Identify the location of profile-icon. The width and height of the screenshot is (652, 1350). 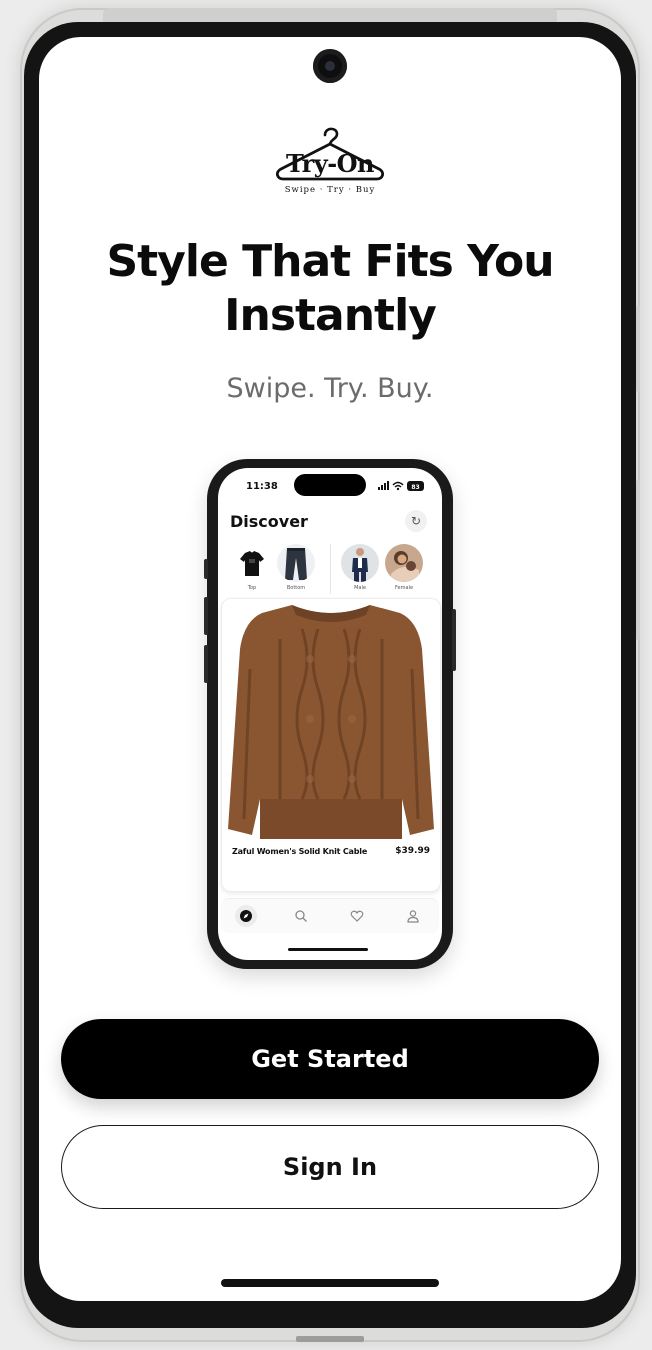
(413, 916).